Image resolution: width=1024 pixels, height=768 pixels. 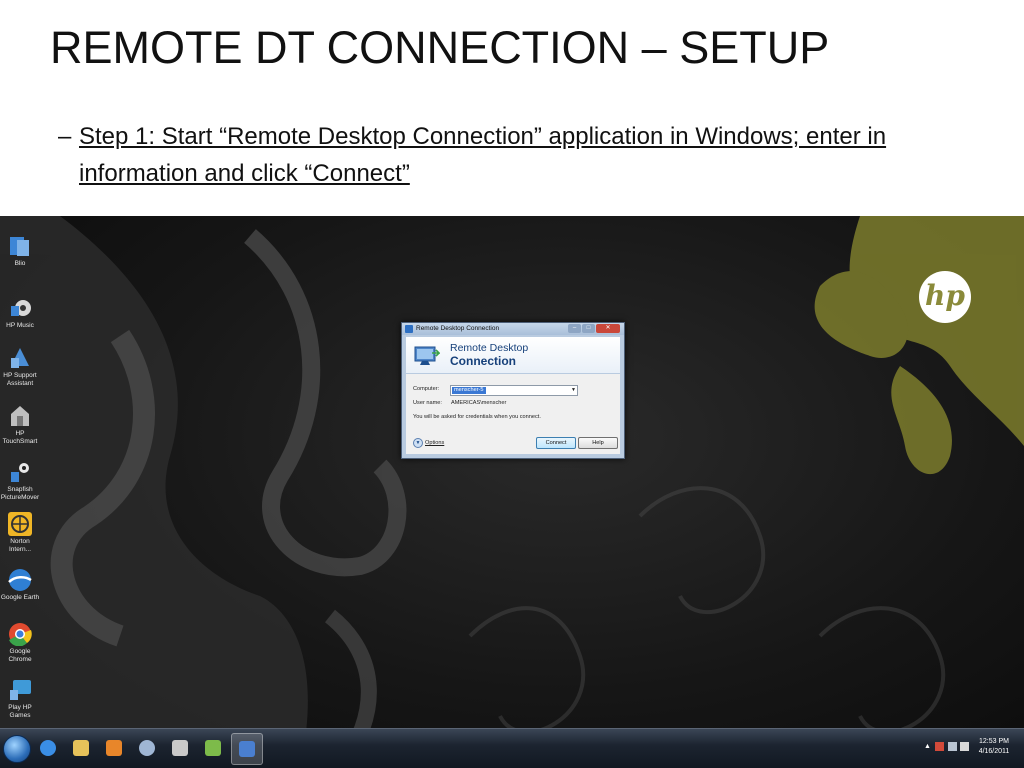 I want to click on clock-date: 4/16/2011, so click(x=994, y=751).